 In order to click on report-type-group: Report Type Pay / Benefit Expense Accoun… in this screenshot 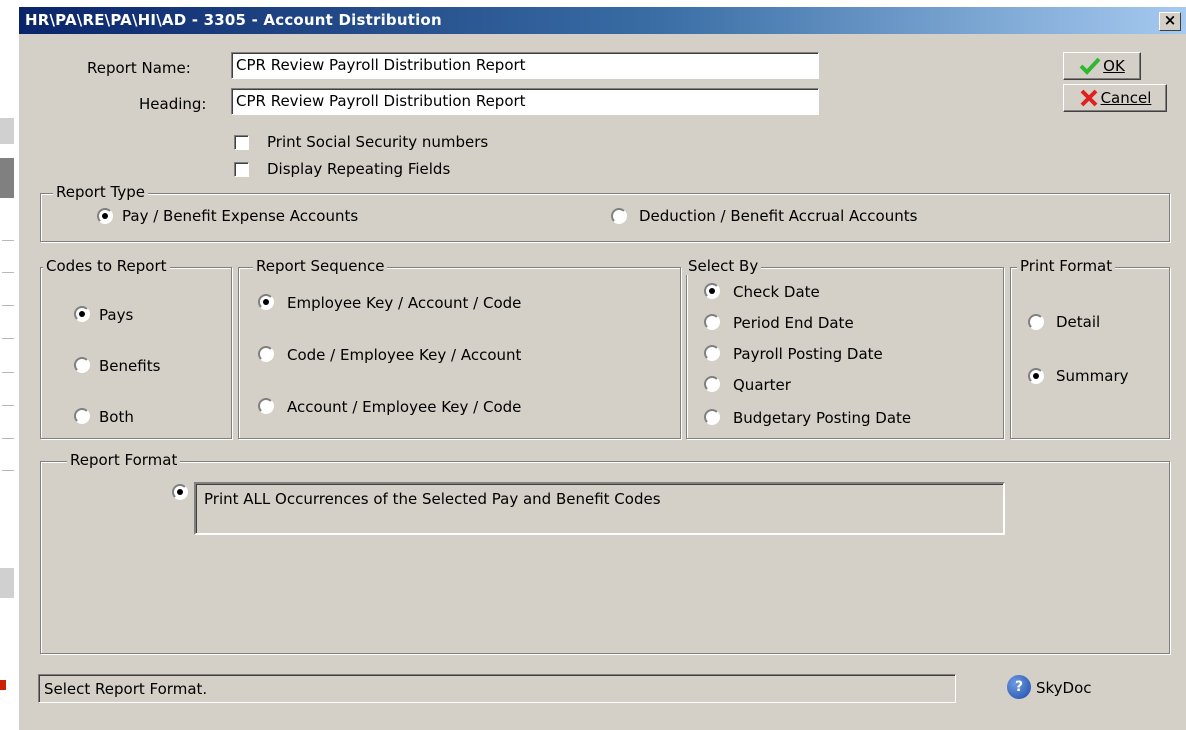, I will do `click(605, 212)`.